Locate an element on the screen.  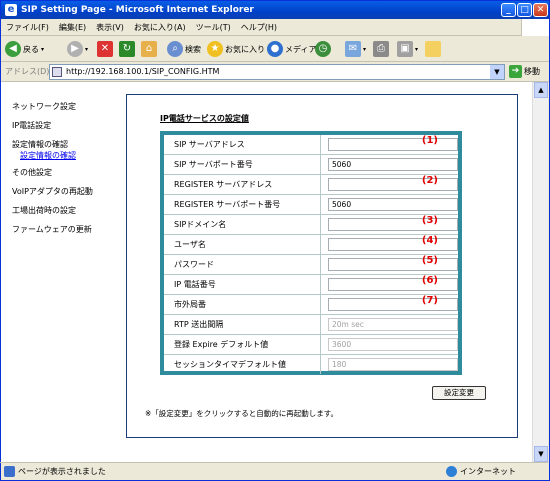
annotation-marker: (3) is located at coordinates (429, 220).